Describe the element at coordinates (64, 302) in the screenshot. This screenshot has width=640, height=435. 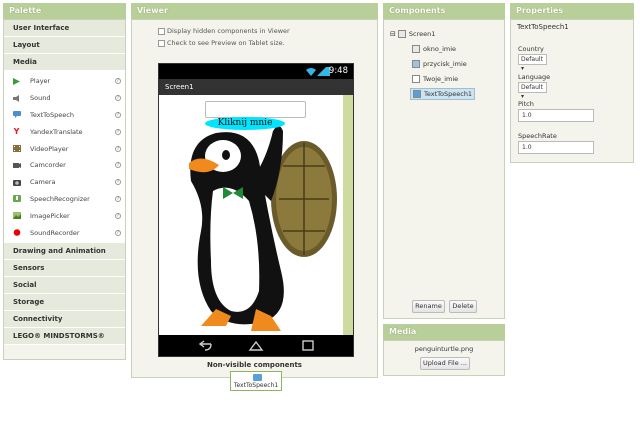
I see `category-storage: Storage` at that location.